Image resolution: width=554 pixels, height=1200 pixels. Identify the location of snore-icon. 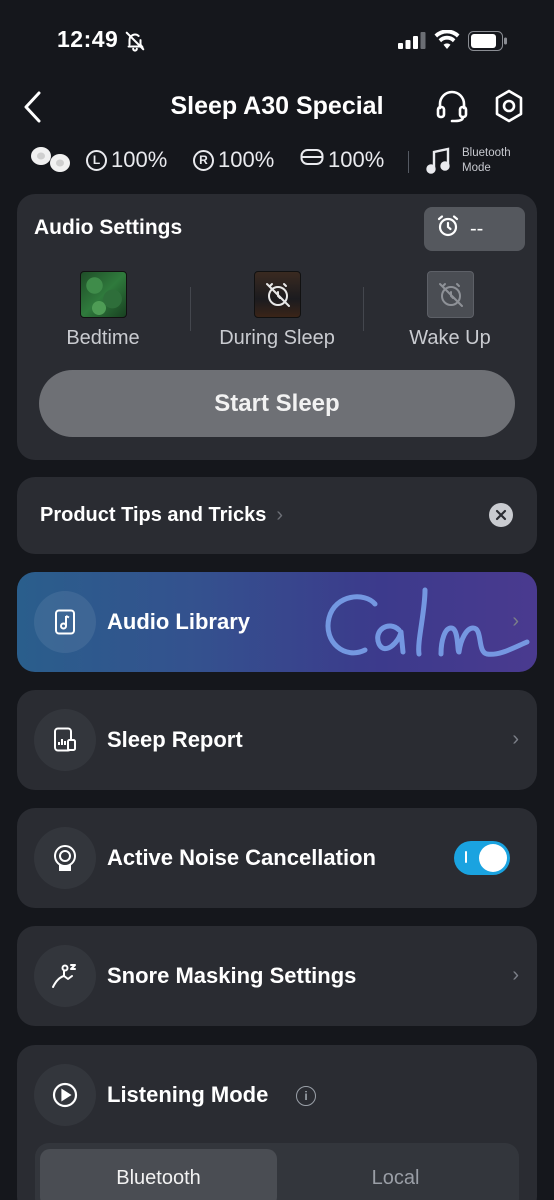
(65, 976).